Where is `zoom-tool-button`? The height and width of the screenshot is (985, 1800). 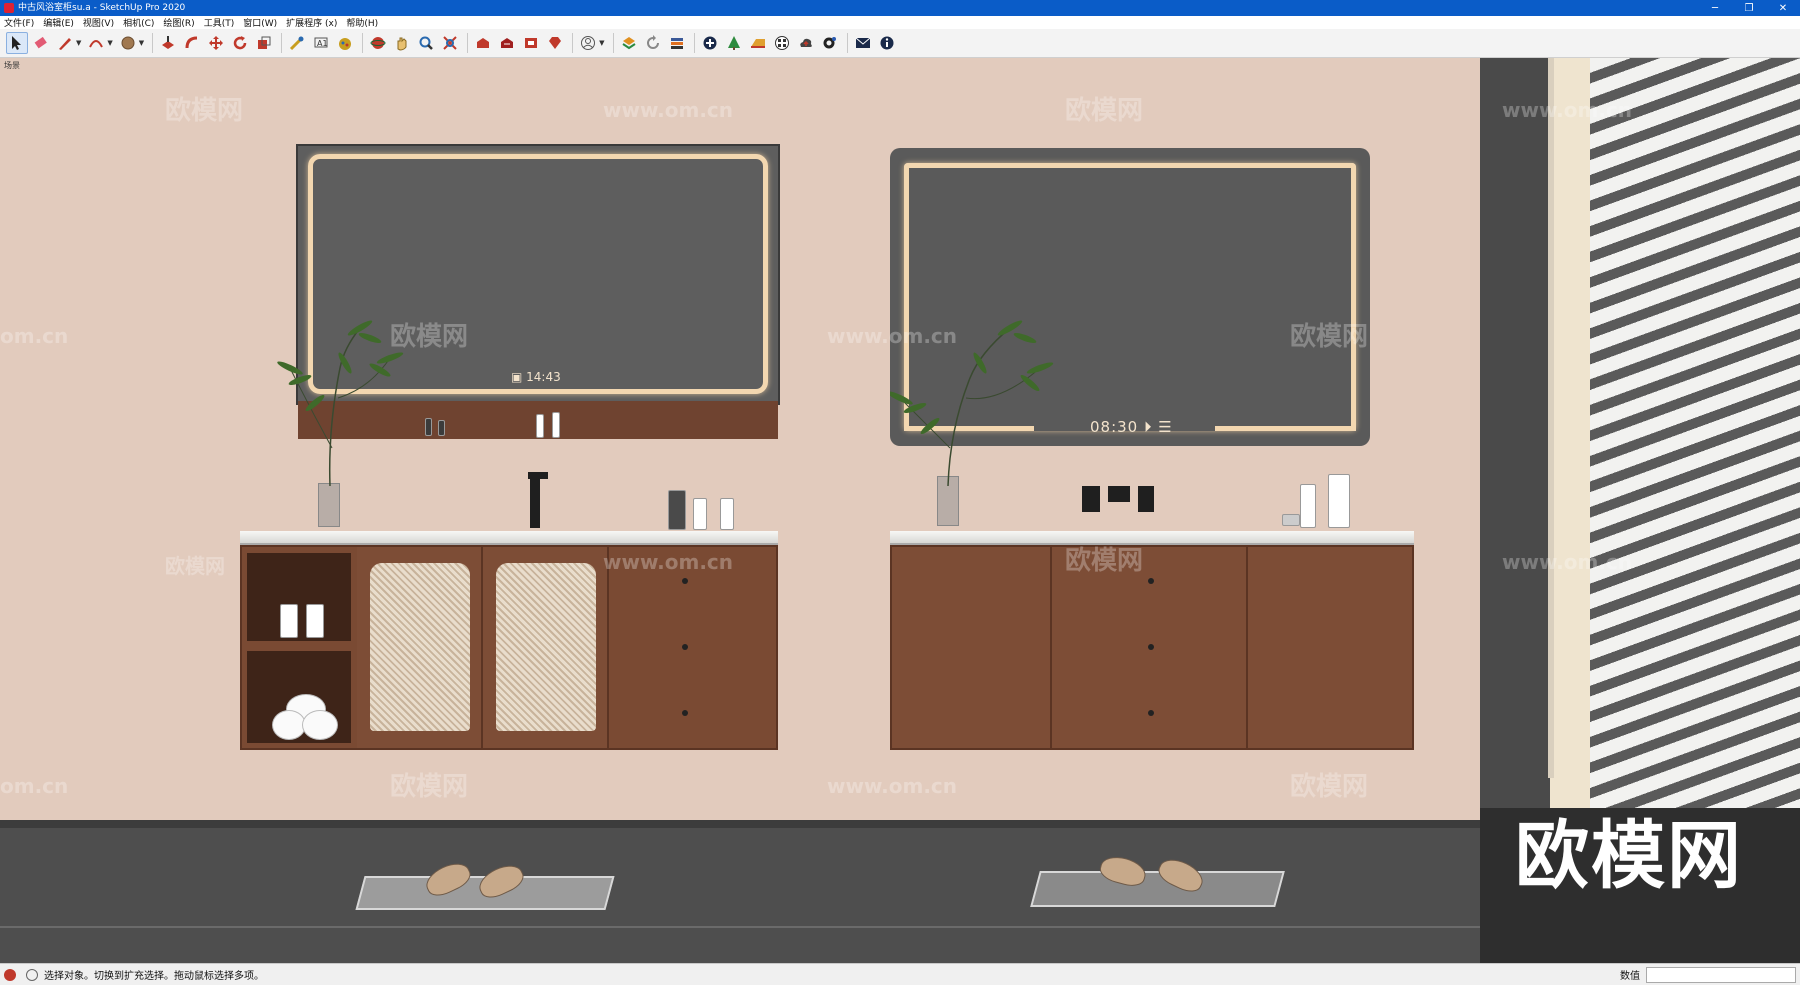
zoom-tool-button is located at coordinates (426, 43).